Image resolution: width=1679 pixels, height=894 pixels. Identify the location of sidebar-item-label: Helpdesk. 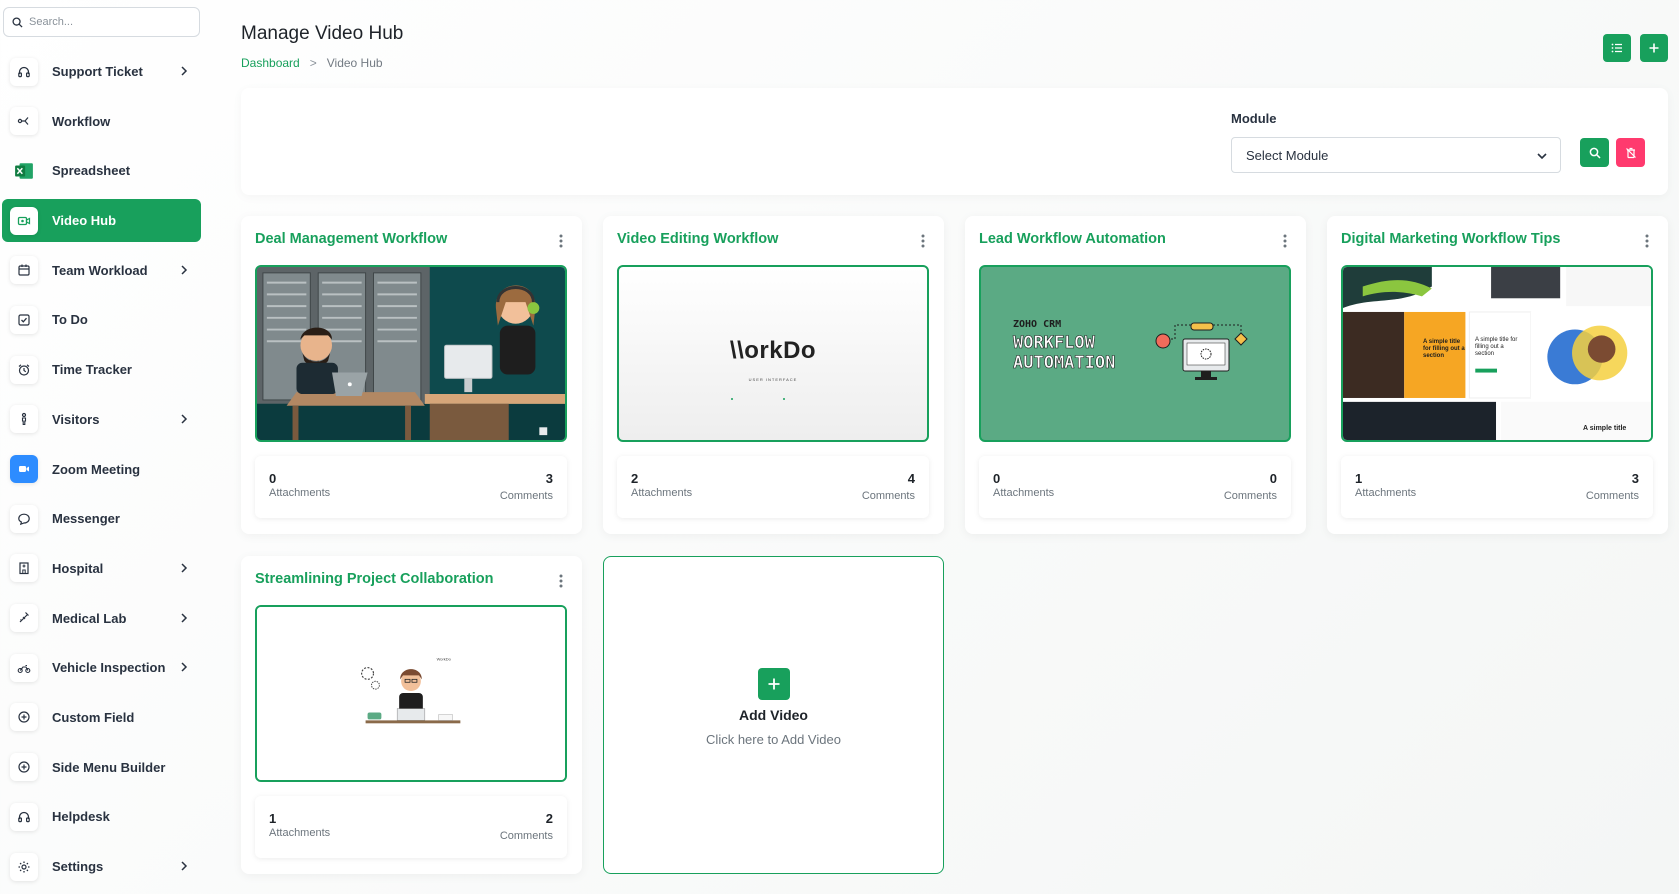
(81, 817).